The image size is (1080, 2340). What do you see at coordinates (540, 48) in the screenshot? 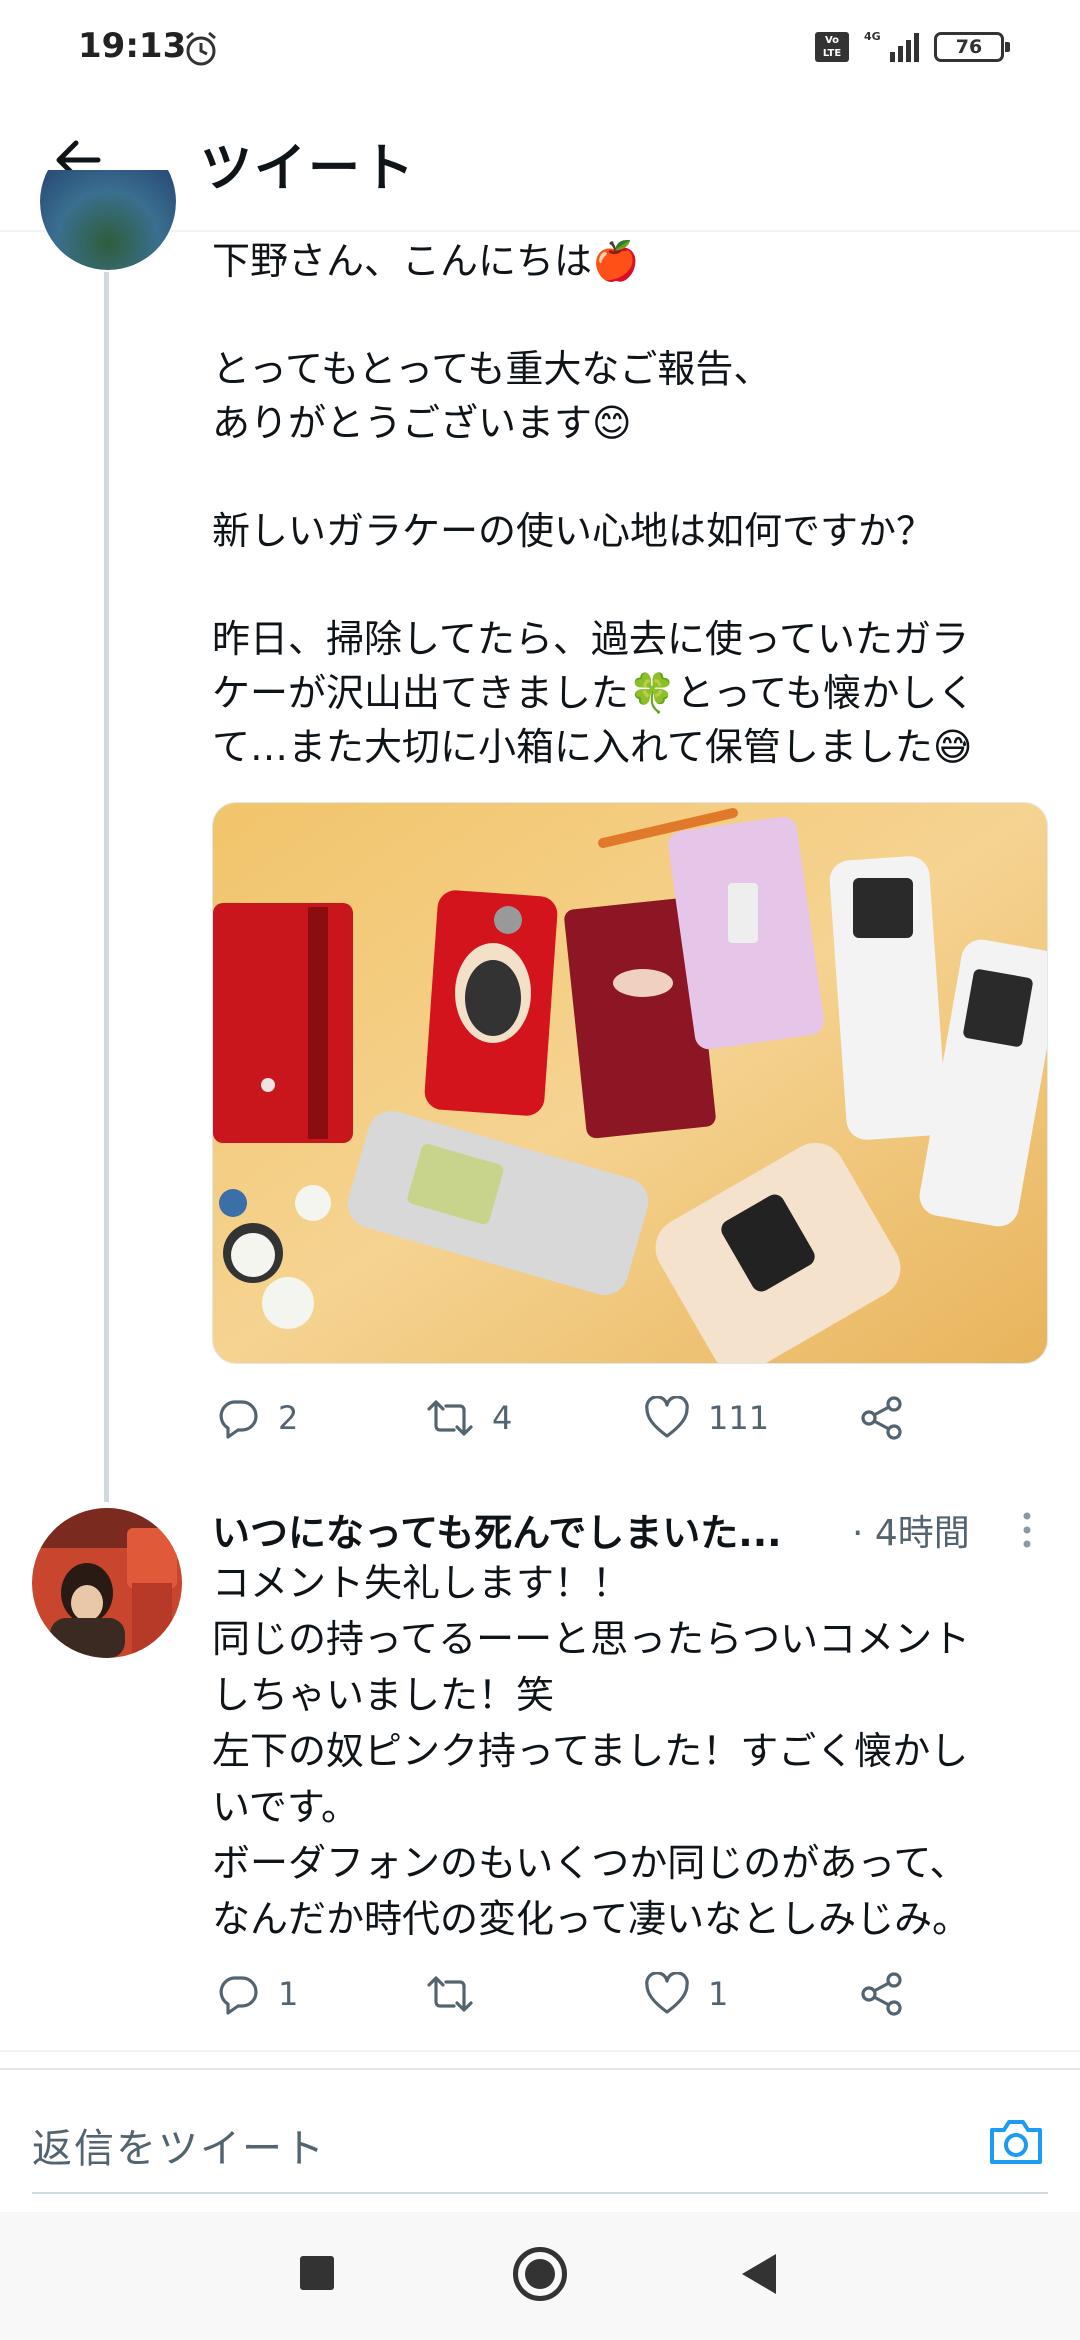
I see `status-bar: 19:13 Vo LTE 4G 76` at bounding box center [540, 48].